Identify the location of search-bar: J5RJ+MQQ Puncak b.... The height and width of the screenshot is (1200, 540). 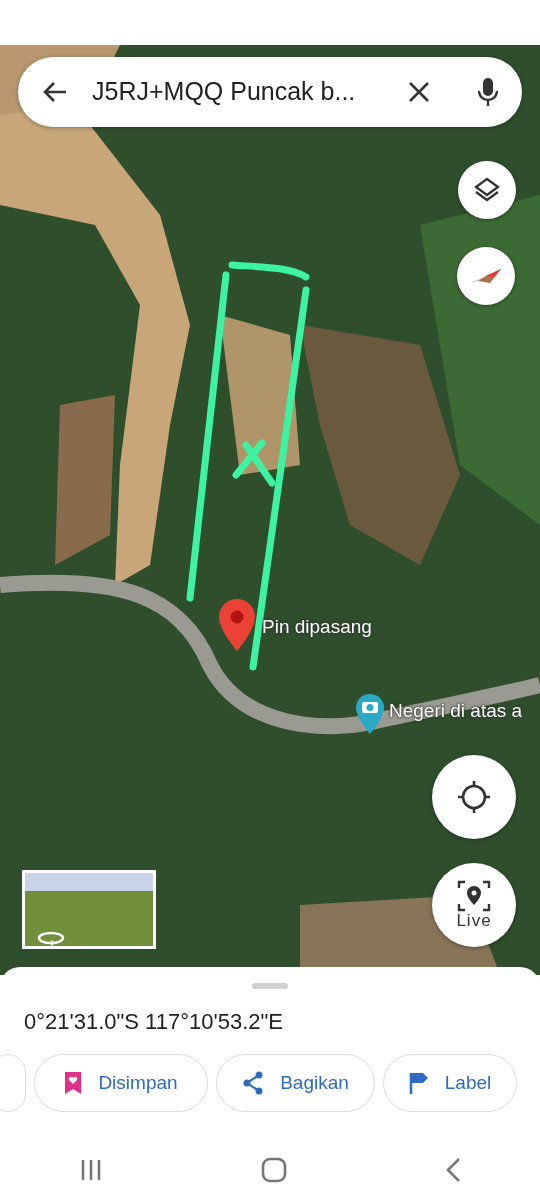
(270, 92).